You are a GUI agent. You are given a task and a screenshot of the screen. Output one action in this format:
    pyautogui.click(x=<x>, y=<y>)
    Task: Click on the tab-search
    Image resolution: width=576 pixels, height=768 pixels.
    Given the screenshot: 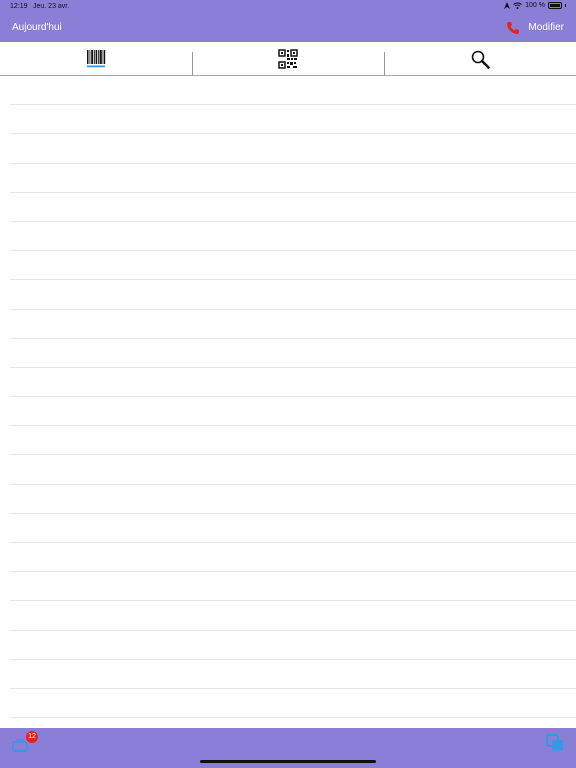 What is the action you would take?
    pyautogui.click(x=480, y=59)
    